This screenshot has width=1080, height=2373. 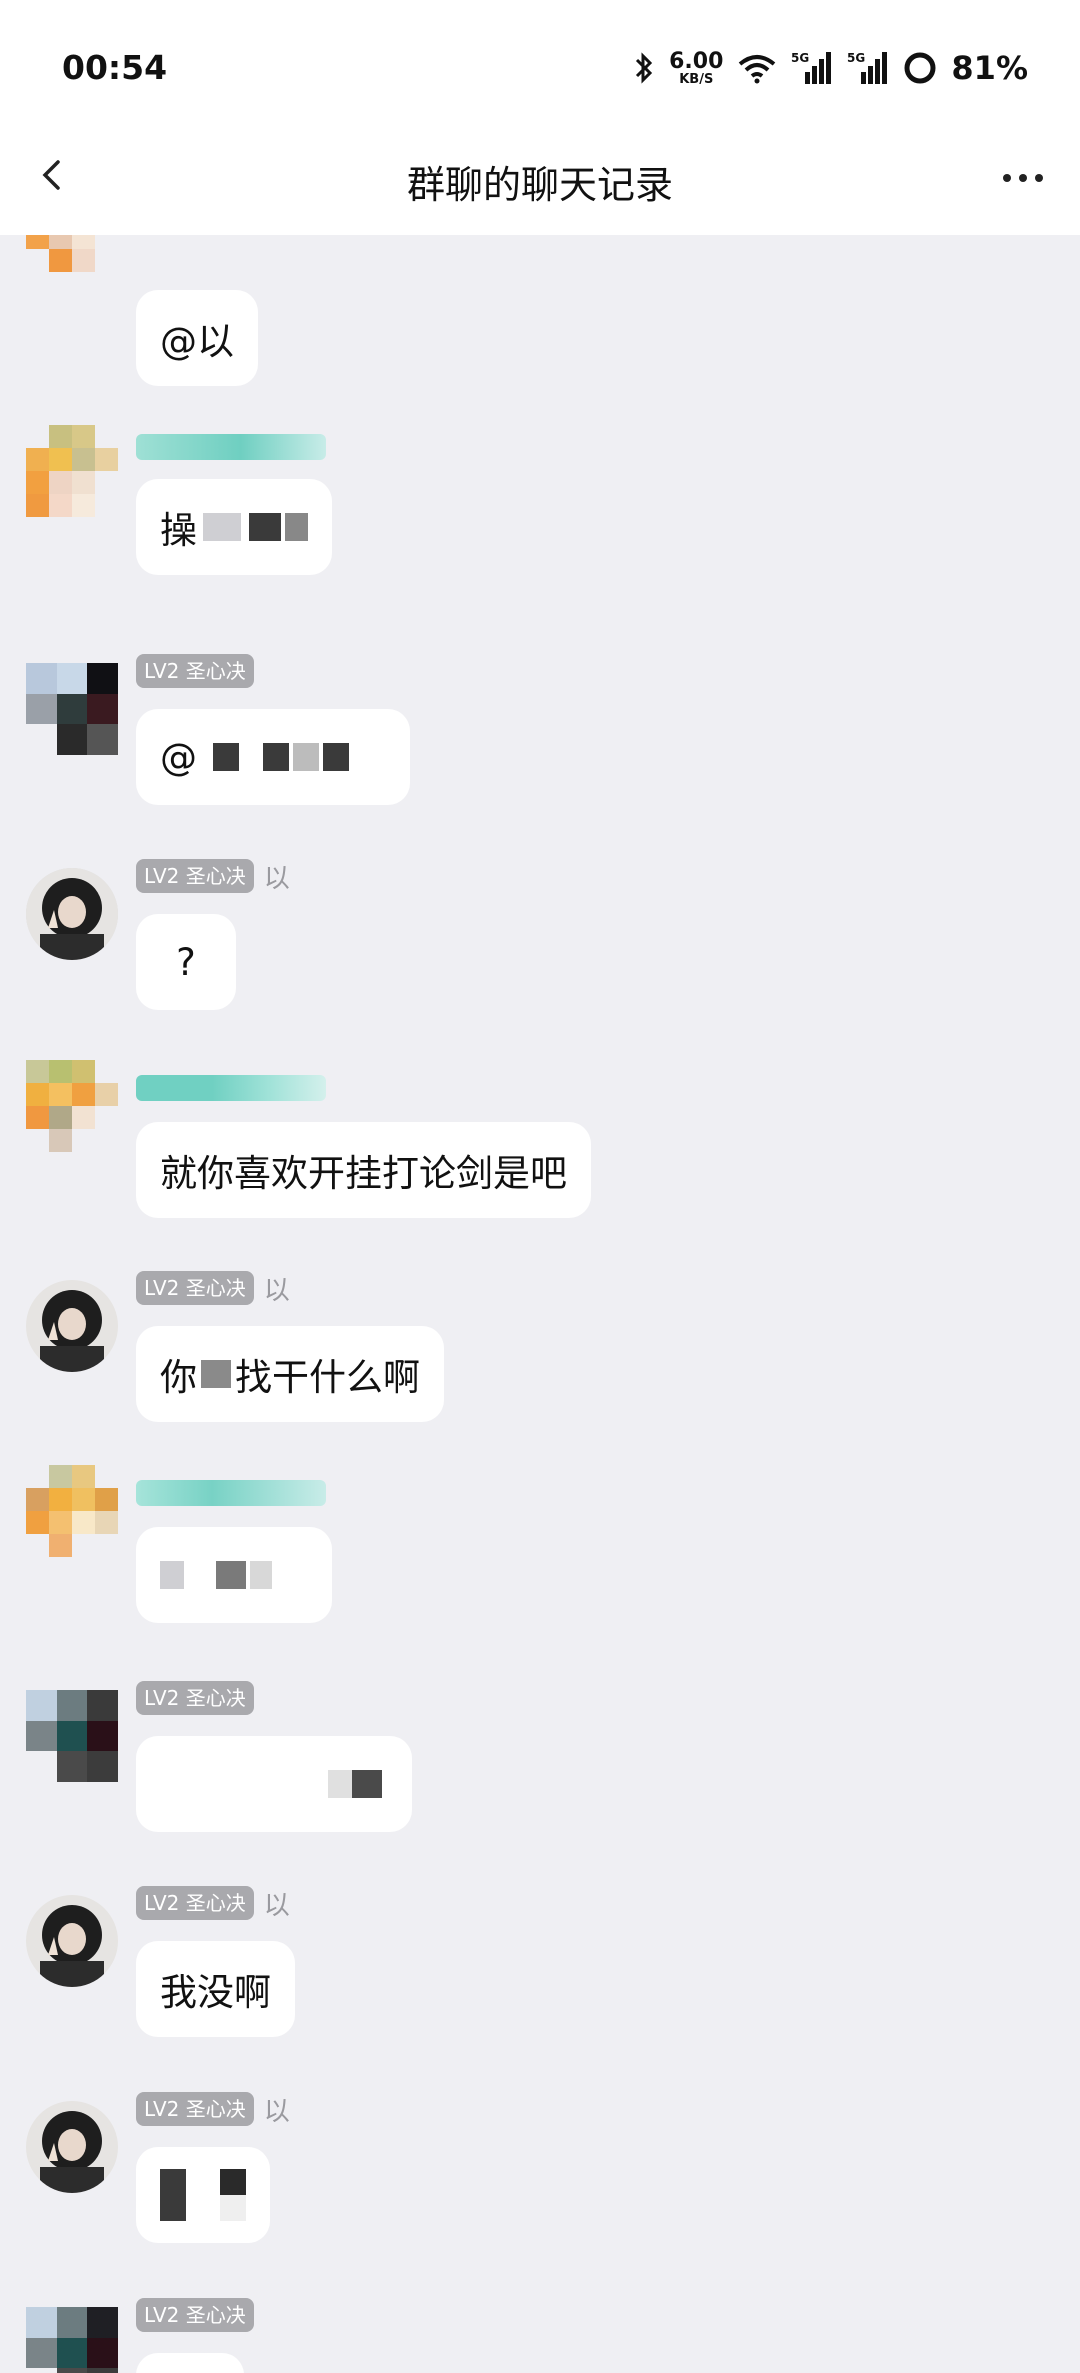 I want to click on list-item: 操, so click(x=540, y=510).